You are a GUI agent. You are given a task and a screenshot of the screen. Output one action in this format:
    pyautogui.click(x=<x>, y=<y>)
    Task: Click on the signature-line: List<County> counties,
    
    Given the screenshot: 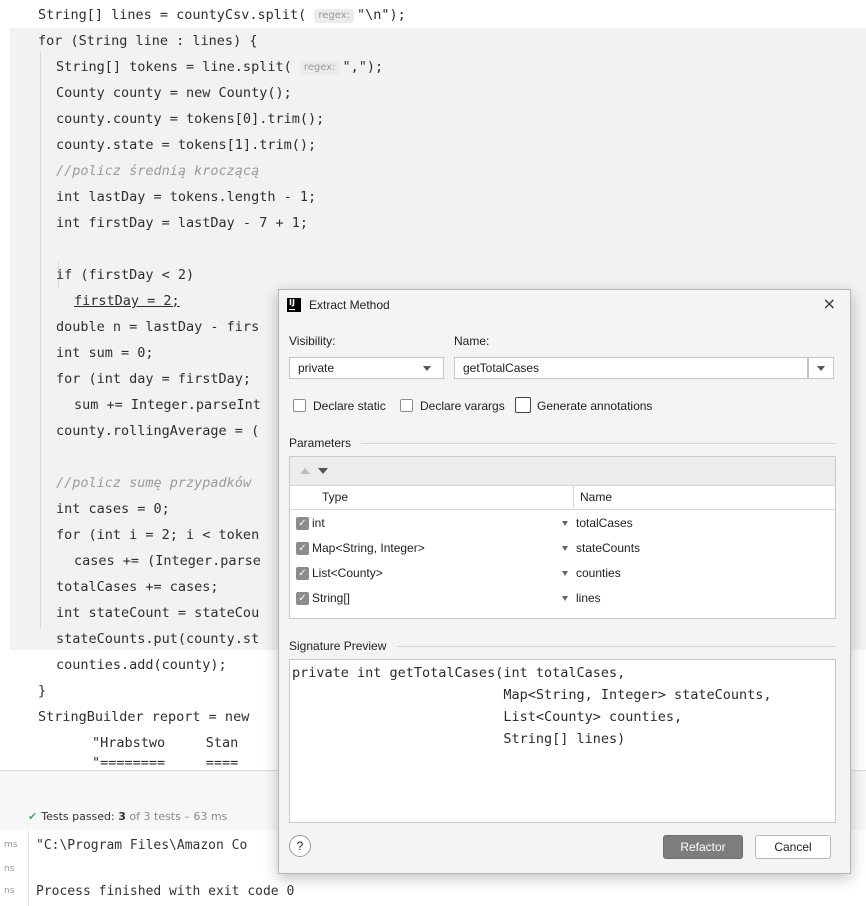 What is the action you would take?
    pyautogui.click(x=487, y=717)
    